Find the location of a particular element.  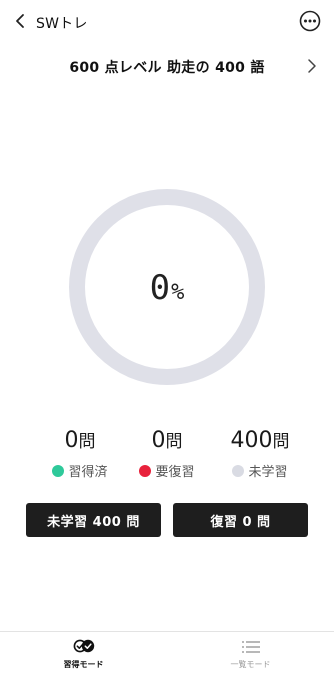

more-button is located at coordinates (310, 23).